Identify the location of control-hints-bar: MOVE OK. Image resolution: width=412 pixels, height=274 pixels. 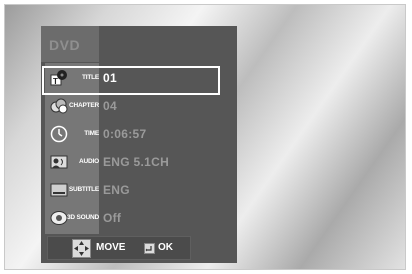
(119, 248).